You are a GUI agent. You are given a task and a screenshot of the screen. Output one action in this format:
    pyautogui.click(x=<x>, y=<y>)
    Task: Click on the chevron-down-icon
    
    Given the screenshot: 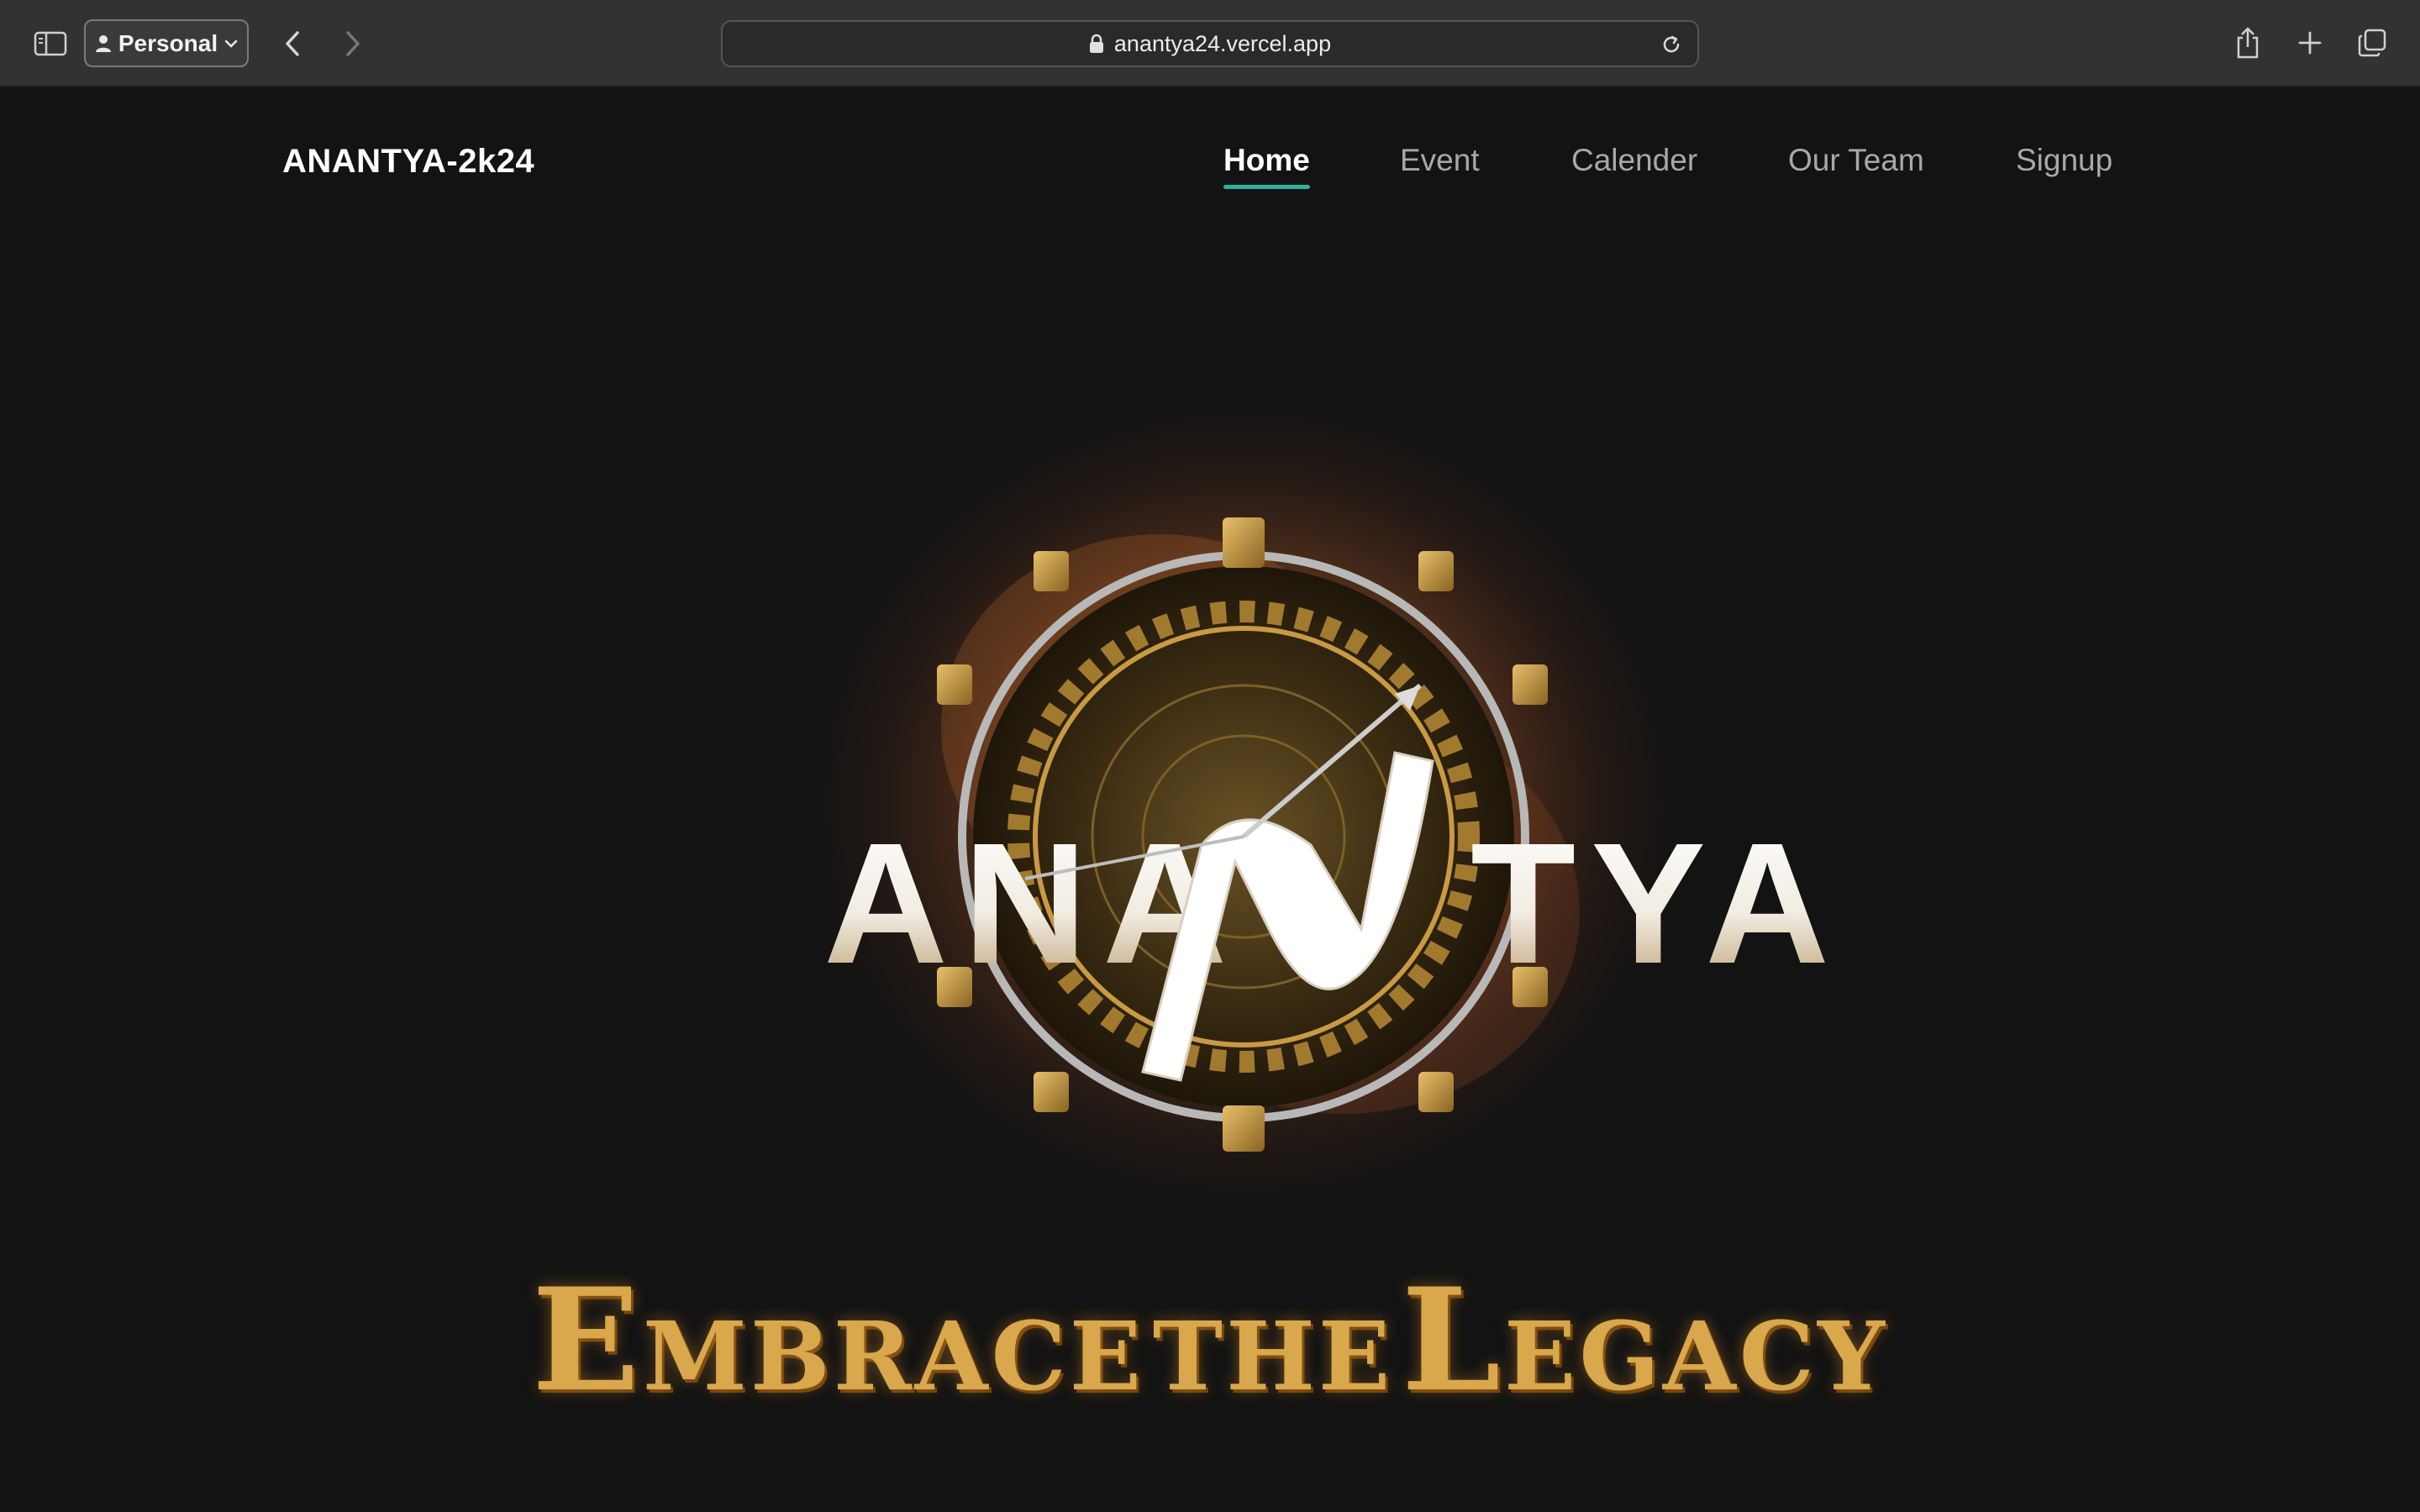 What is the action you would take?
    pyautogui.click(x=231, y=43)
    